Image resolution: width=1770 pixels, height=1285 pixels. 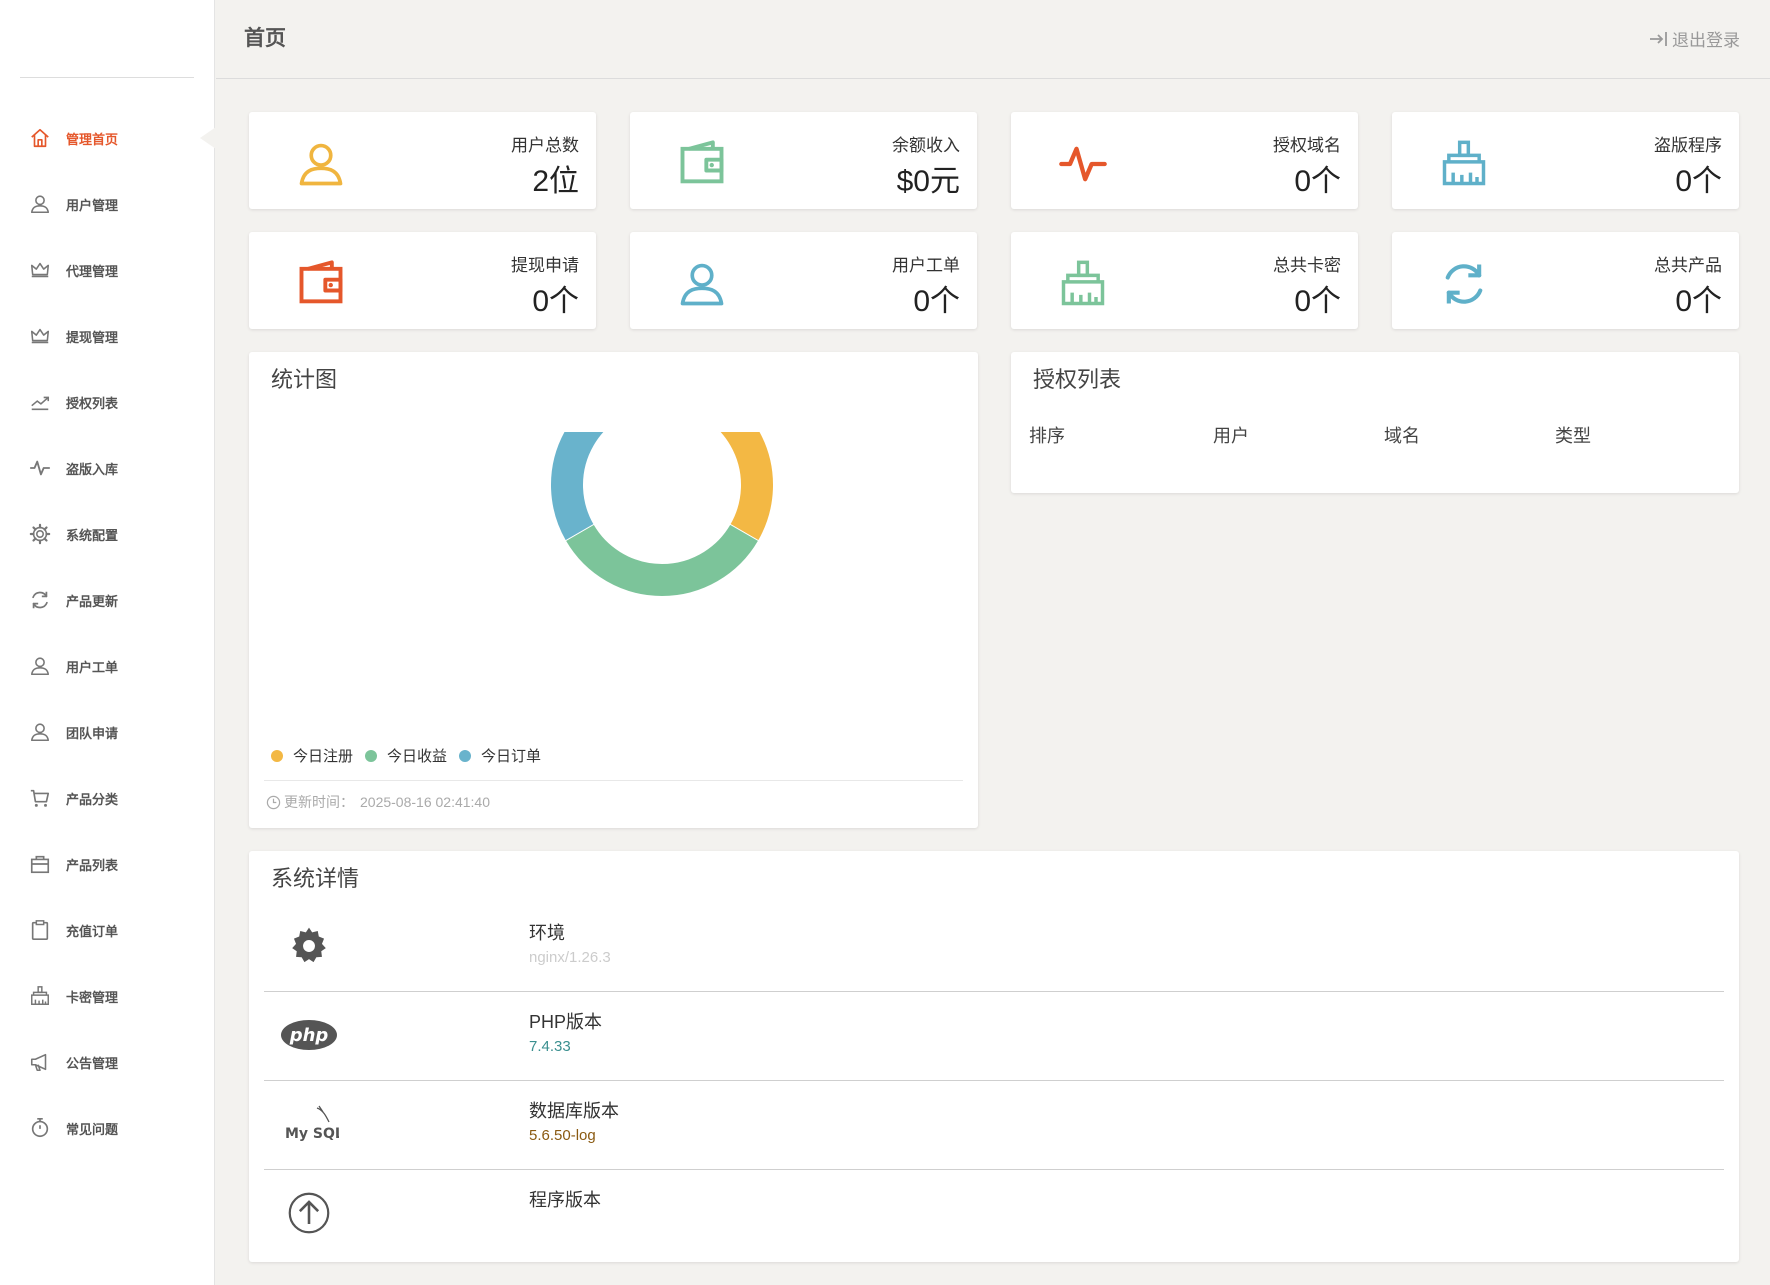 I want to click on system-row-label: 数据库版本, so click(x=574, y=1111).